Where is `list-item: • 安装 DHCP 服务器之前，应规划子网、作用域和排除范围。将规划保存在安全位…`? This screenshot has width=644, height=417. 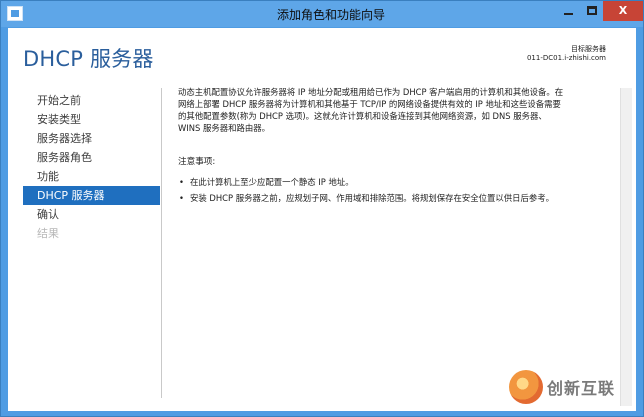
list-item: • 安装 DHCP 服务器之前，应规划子网、作用域和排除范围。将规划保存在安全位… is located at coordinates (398, 198).